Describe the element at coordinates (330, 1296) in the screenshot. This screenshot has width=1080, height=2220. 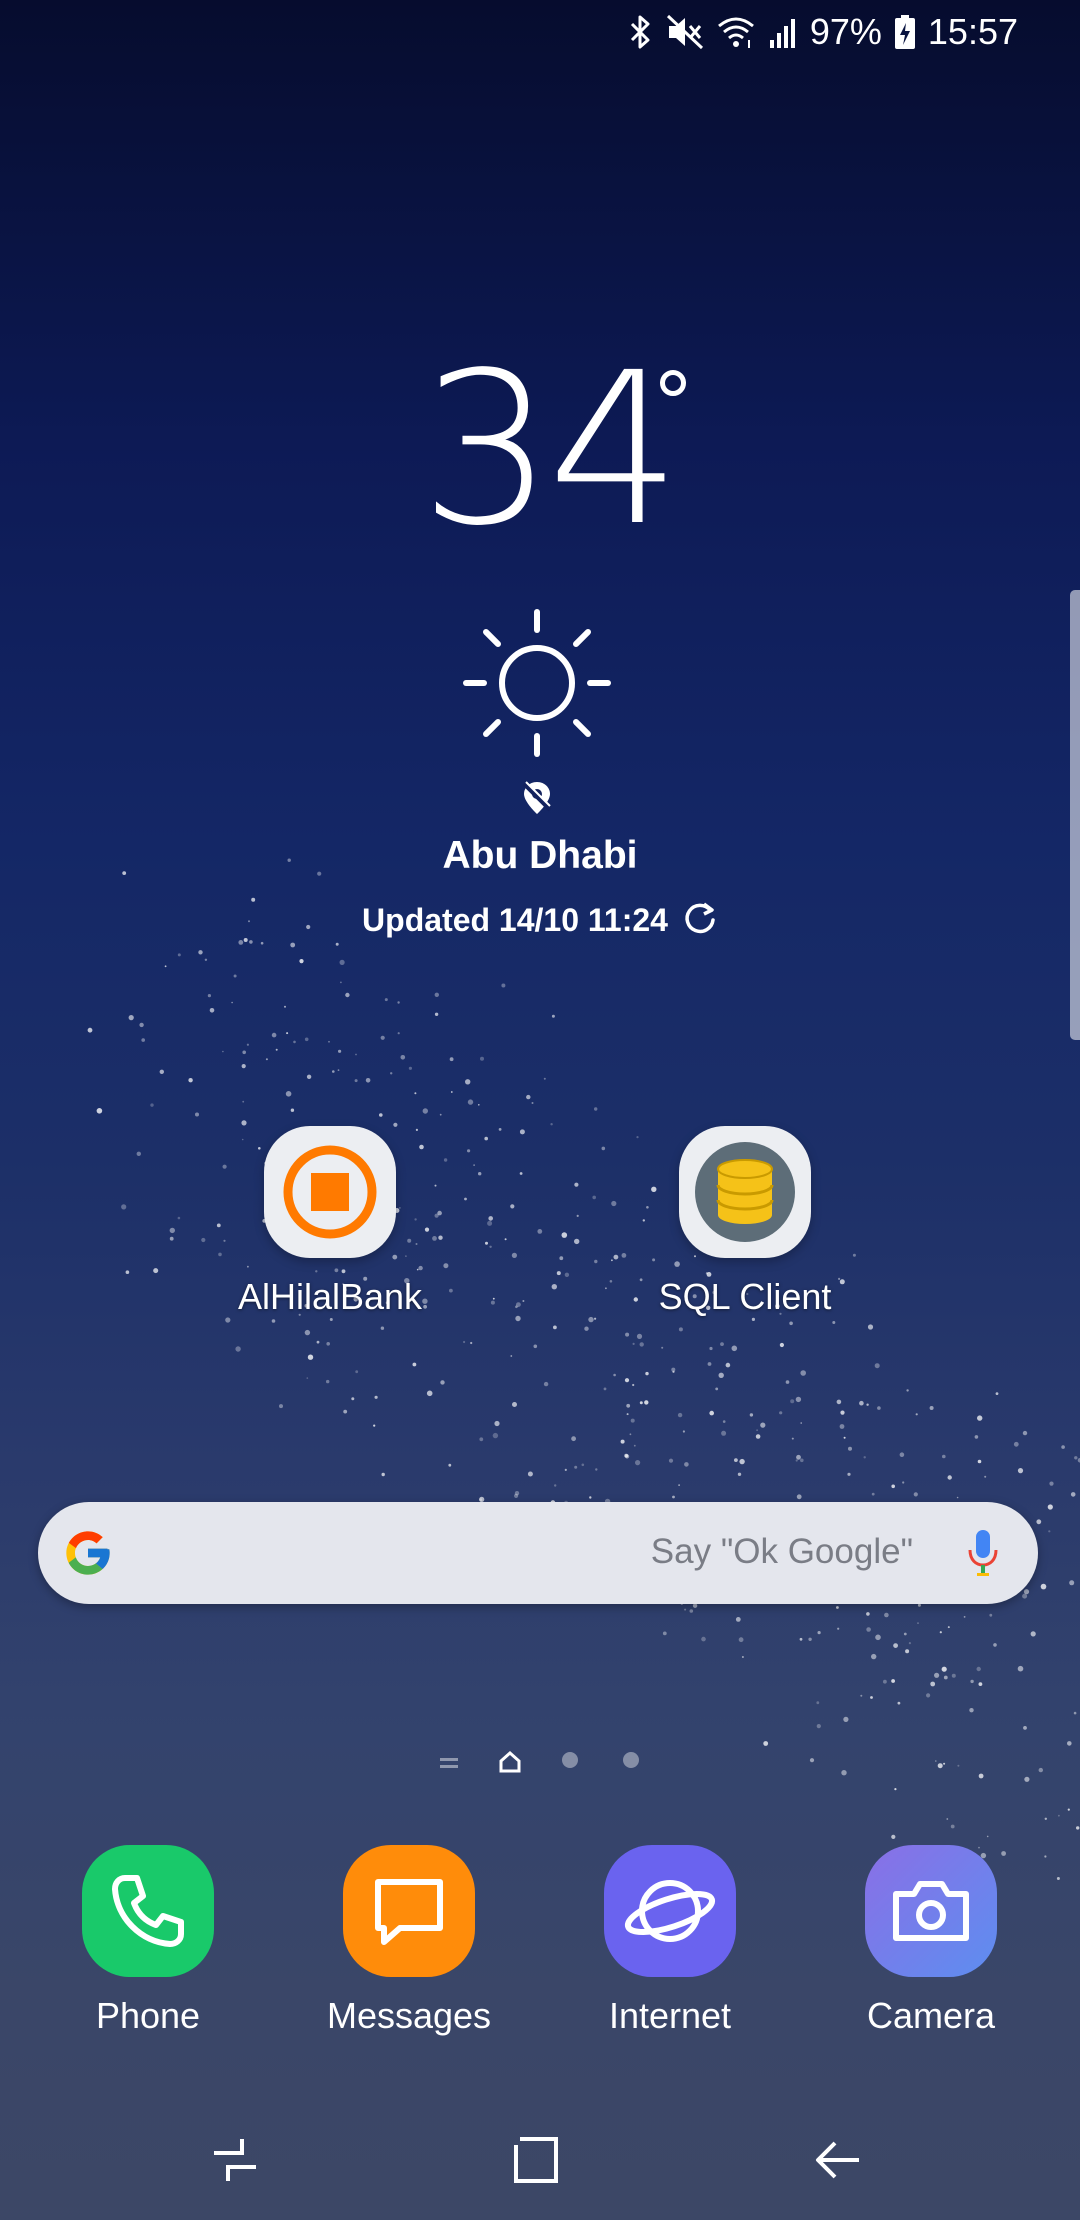
I see `app-label: AlHilalBank` at that location.